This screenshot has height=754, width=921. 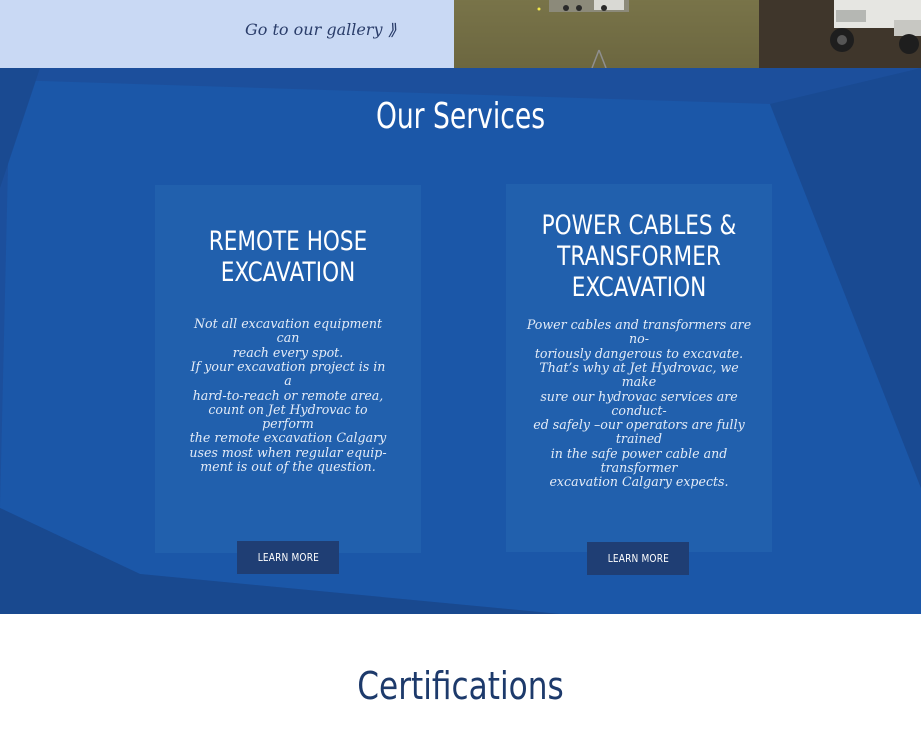 What do you see at coordinates (639, 225) in the screenshot?
I see `card-title-line: POWER CABLES &` at bounding box center [639, 225].